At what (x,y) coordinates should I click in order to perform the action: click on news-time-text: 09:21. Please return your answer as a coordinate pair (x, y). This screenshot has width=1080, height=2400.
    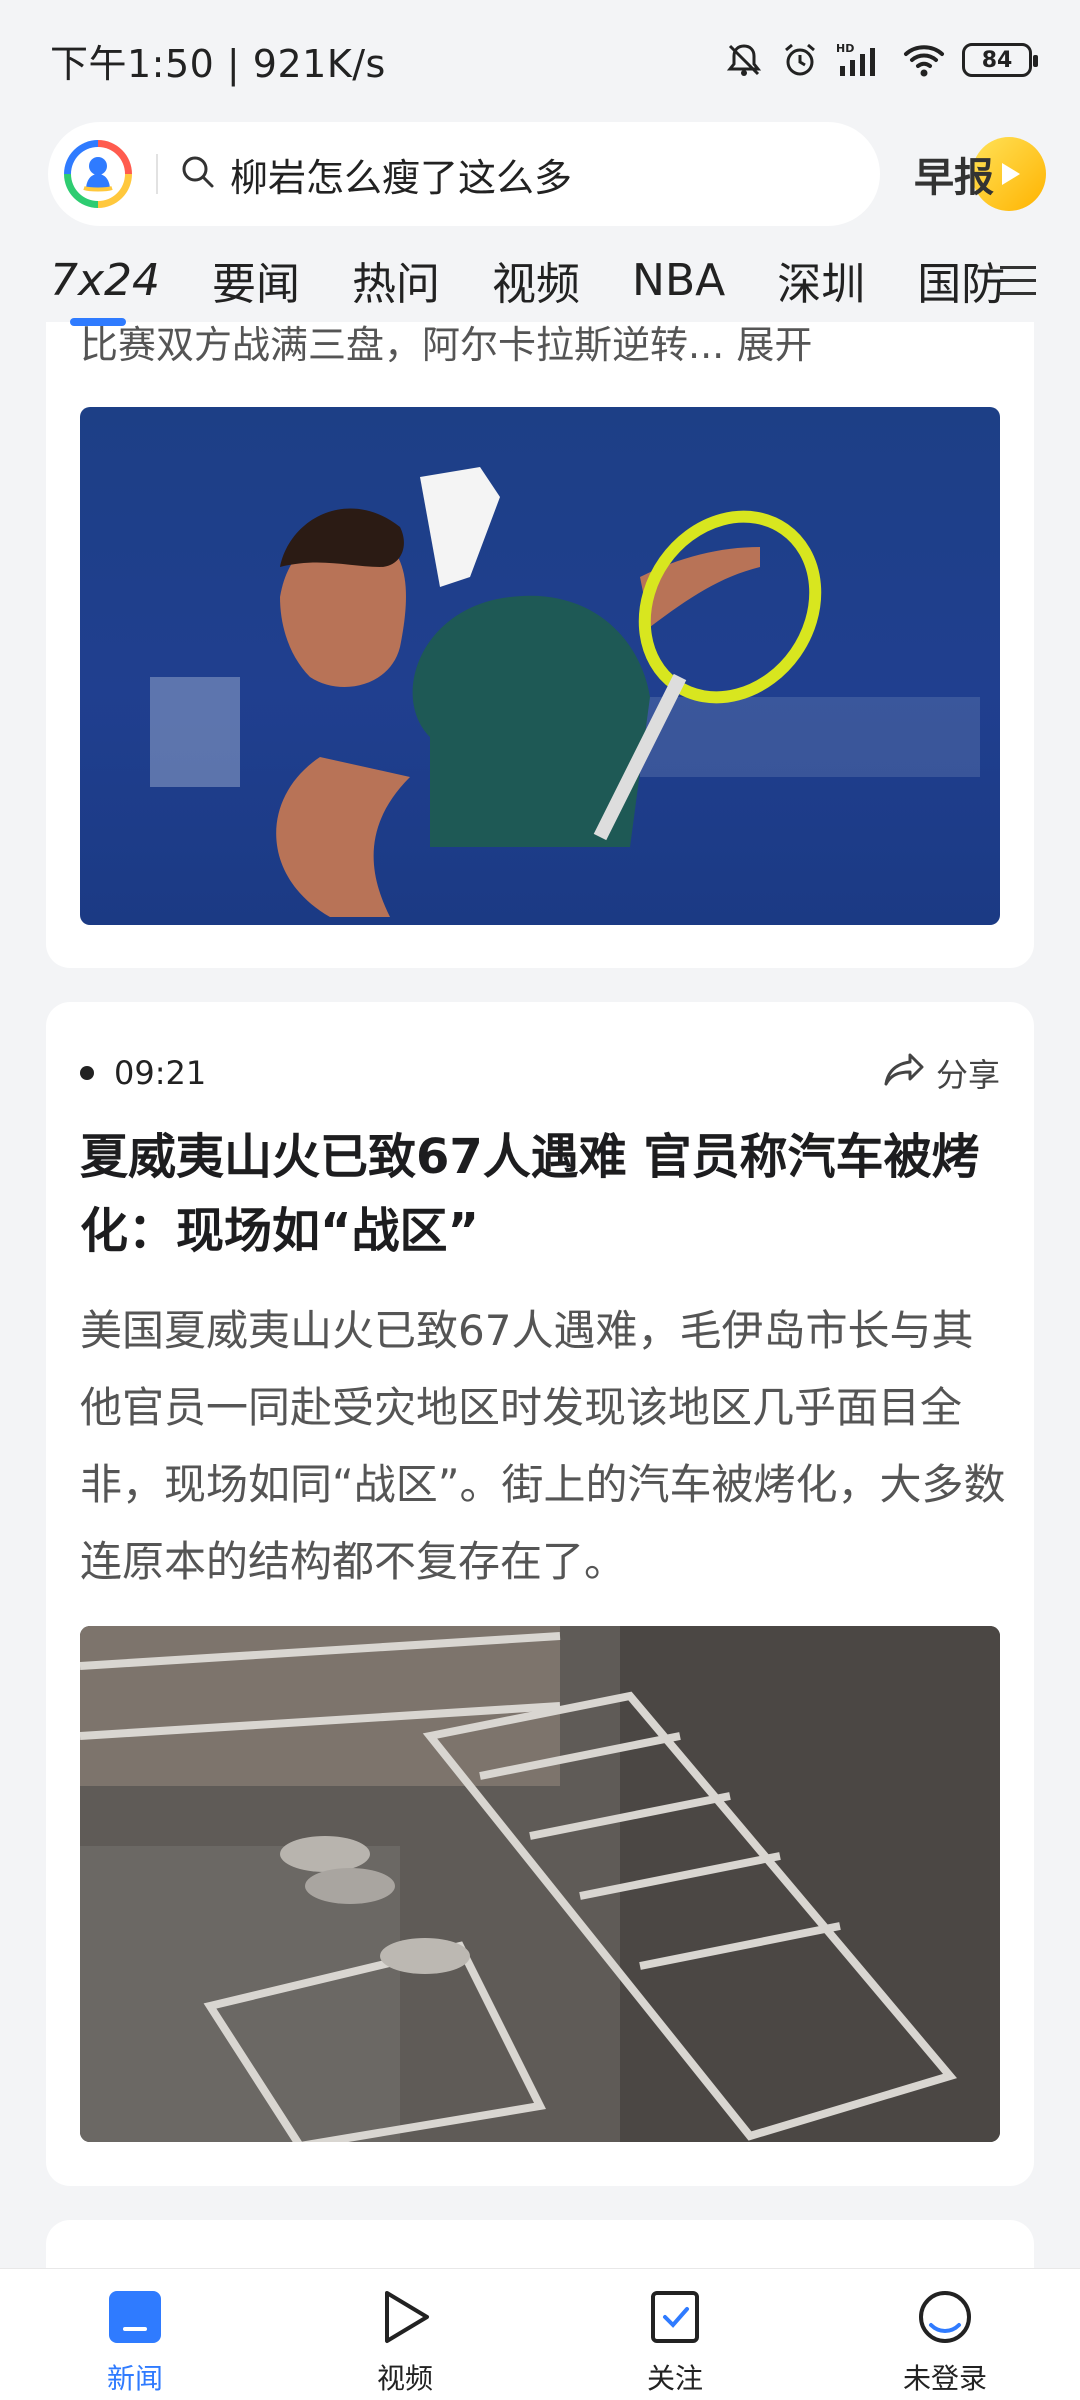
    Looking at the image, I should click on (160, 1073).